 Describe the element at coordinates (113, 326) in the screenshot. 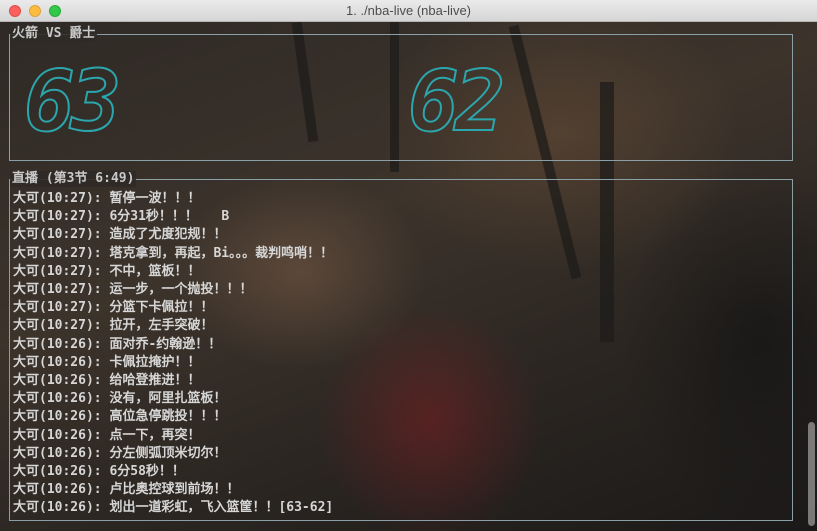

I see `commentary-line: 大可(10:27): 拉开，左手突破！` at that location.